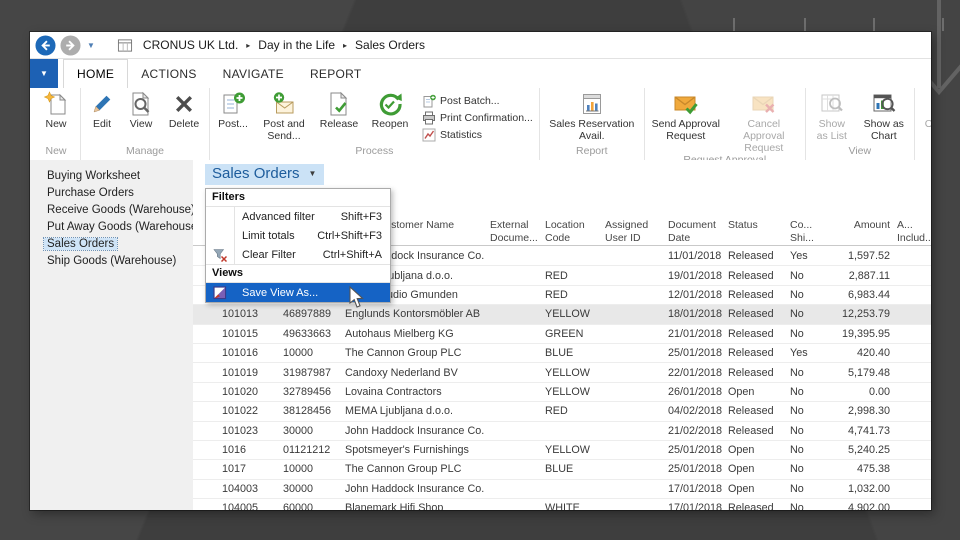  Describe the element at coordinates (190, 45) in the screenshot. I see `breadcrumb-item: CRONUS UK Ltd.` at that location.